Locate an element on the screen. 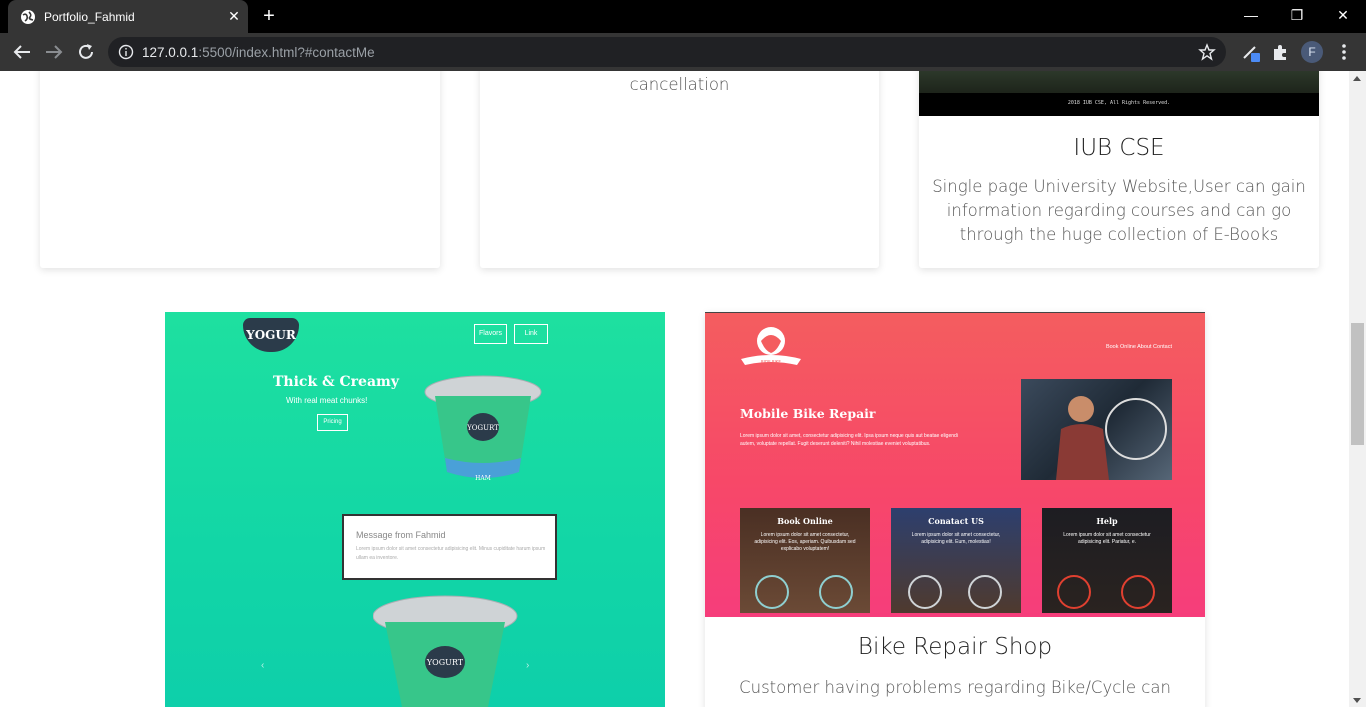 The height and width of the screenshot is (707, 1366). project-screenshot: 2018 IUB CSE, All Rights Reserved. is located at coordinates (1119, 93).